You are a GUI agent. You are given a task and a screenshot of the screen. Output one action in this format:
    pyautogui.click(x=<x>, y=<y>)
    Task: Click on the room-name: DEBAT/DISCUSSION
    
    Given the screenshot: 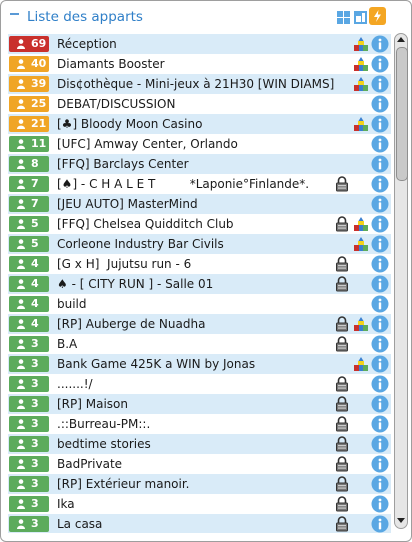 What is the action you would take?
    pyautogui.click(x=116, y=104)
    